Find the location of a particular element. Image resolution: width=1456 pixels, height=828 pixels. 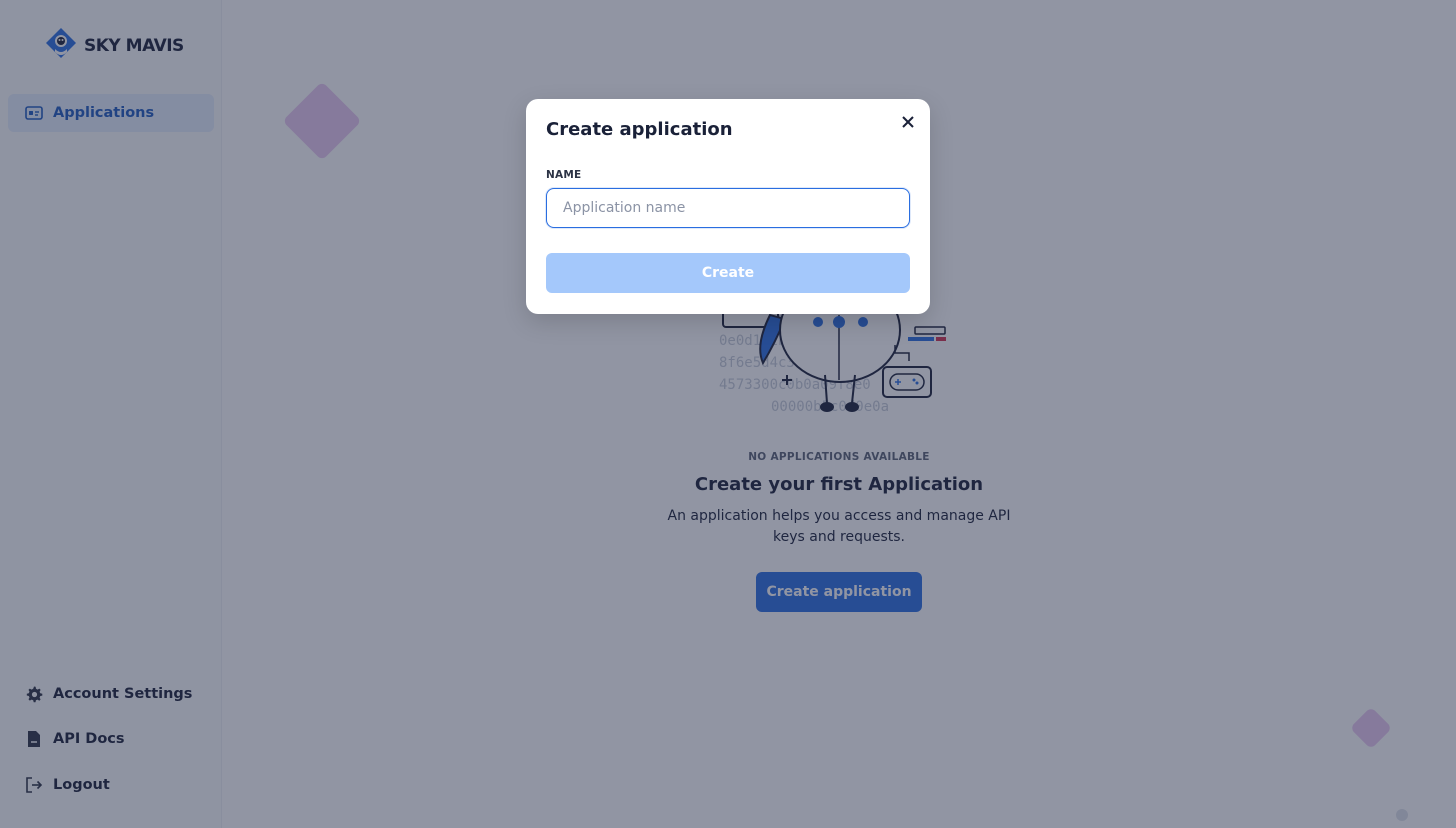

close-icon is located at coordinates (908, 123).